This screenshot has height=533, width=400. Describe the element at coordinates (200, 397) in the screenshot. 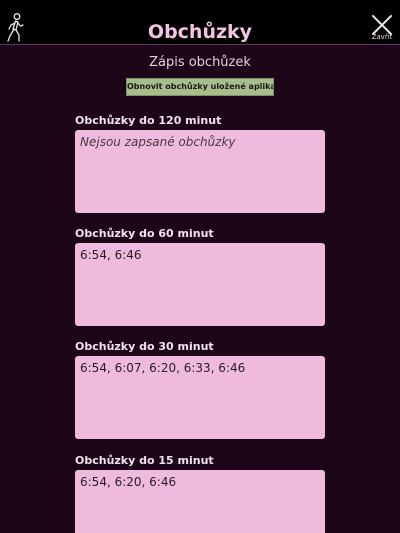

I see `rounds-field-30: 6:54, 6:07, 6:20, 6:33, 6:46` at that location.